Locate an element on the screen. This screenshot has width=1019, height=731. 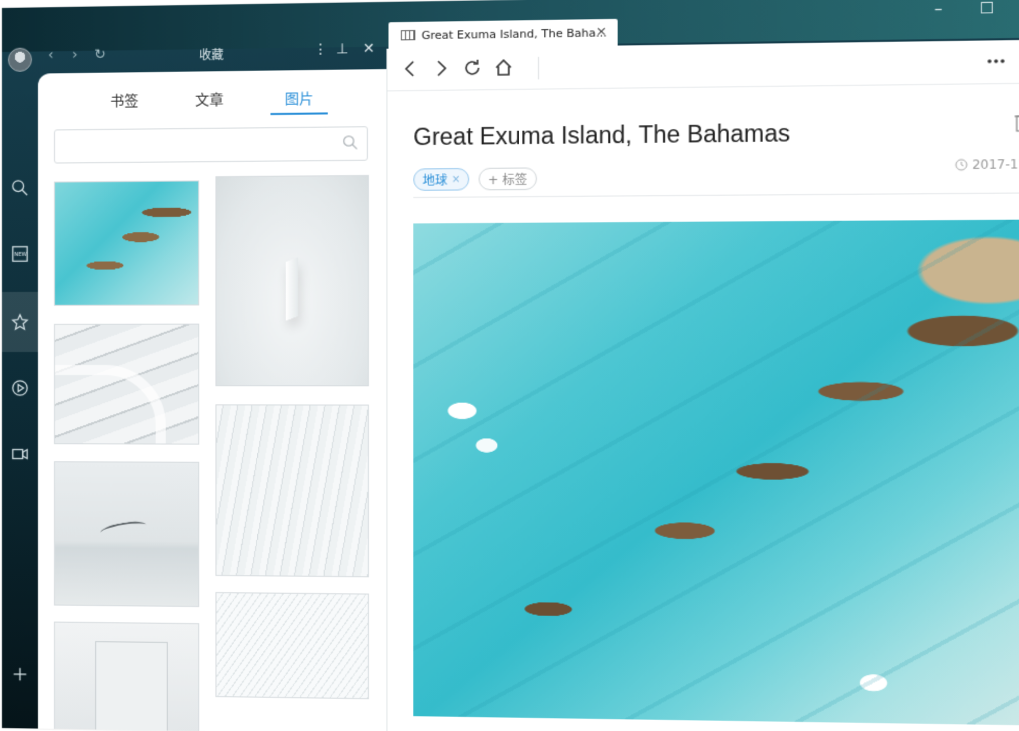
play-icon is located at coordinates (20, 388).